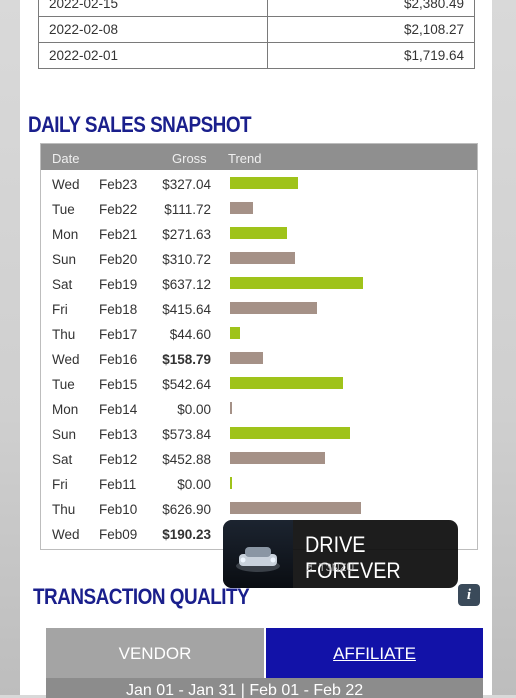 This screenshot has height=698, width=516. What do you see at coordinates (118, 534) in the screenshot?
I see `row-date: Feb09` at bounding box center [118, 534].